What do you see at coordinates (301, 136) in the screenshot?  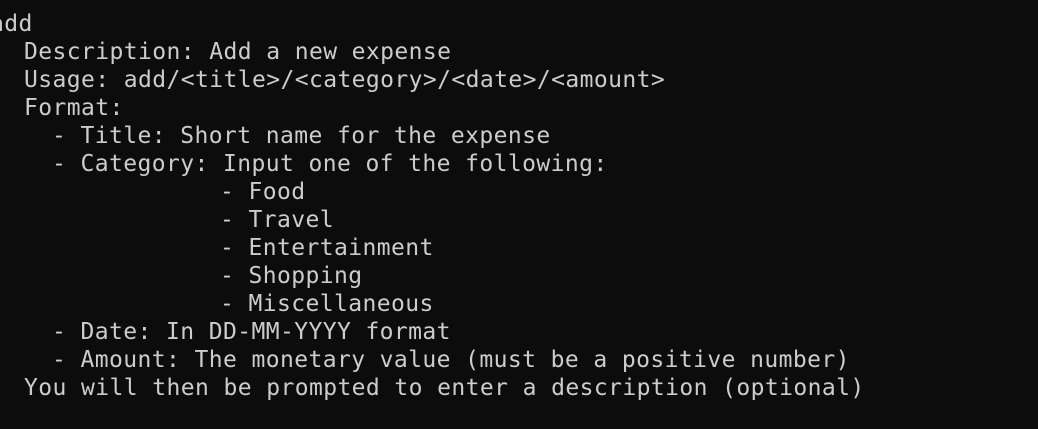 I see `title-format-line: - Title: Short name for the expense` at bounding box center [301, 136].